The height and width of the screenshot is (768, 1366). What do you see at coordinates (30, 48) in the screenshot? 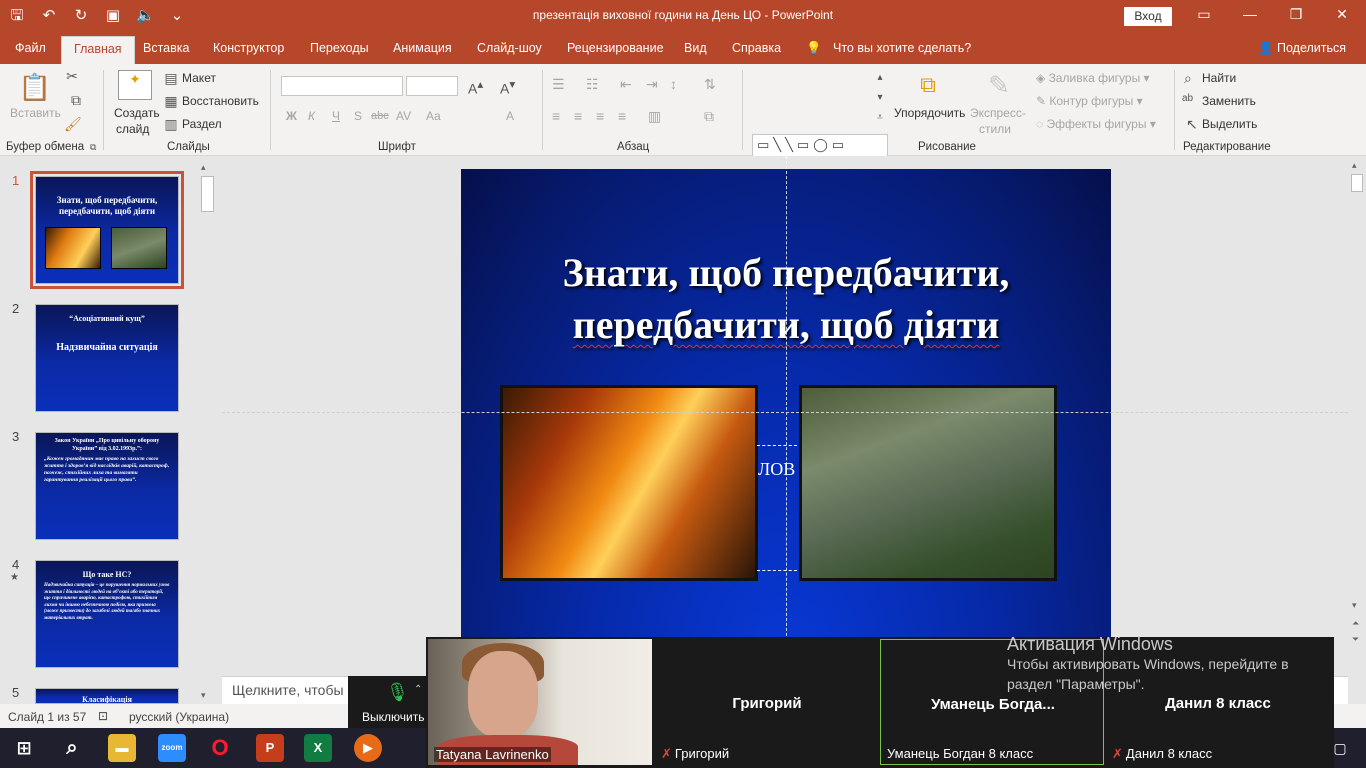
I see `tab-file: Файл` at bounding box center [30, 48].